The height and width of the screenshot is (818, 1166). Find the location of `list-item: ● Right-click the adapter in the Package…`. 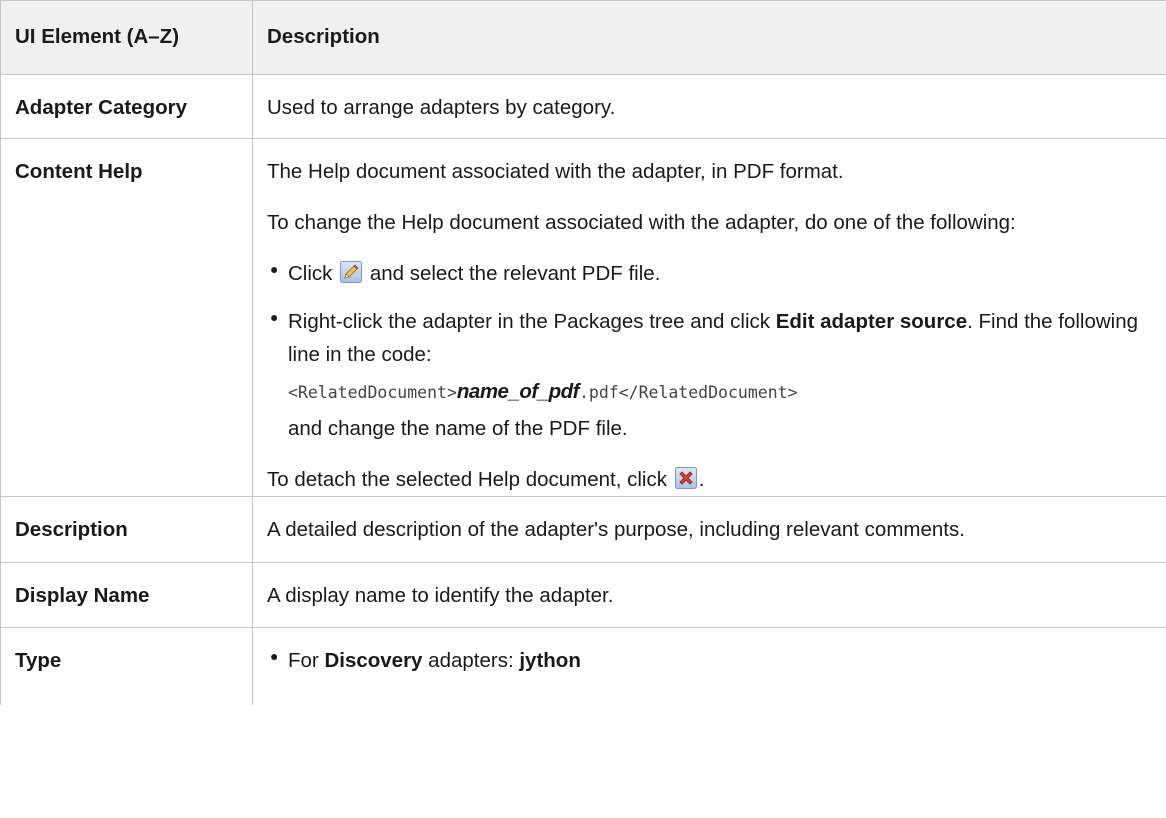

list-item: ● Right-click the adapter in the Package… is located at coordinates (709, 375).